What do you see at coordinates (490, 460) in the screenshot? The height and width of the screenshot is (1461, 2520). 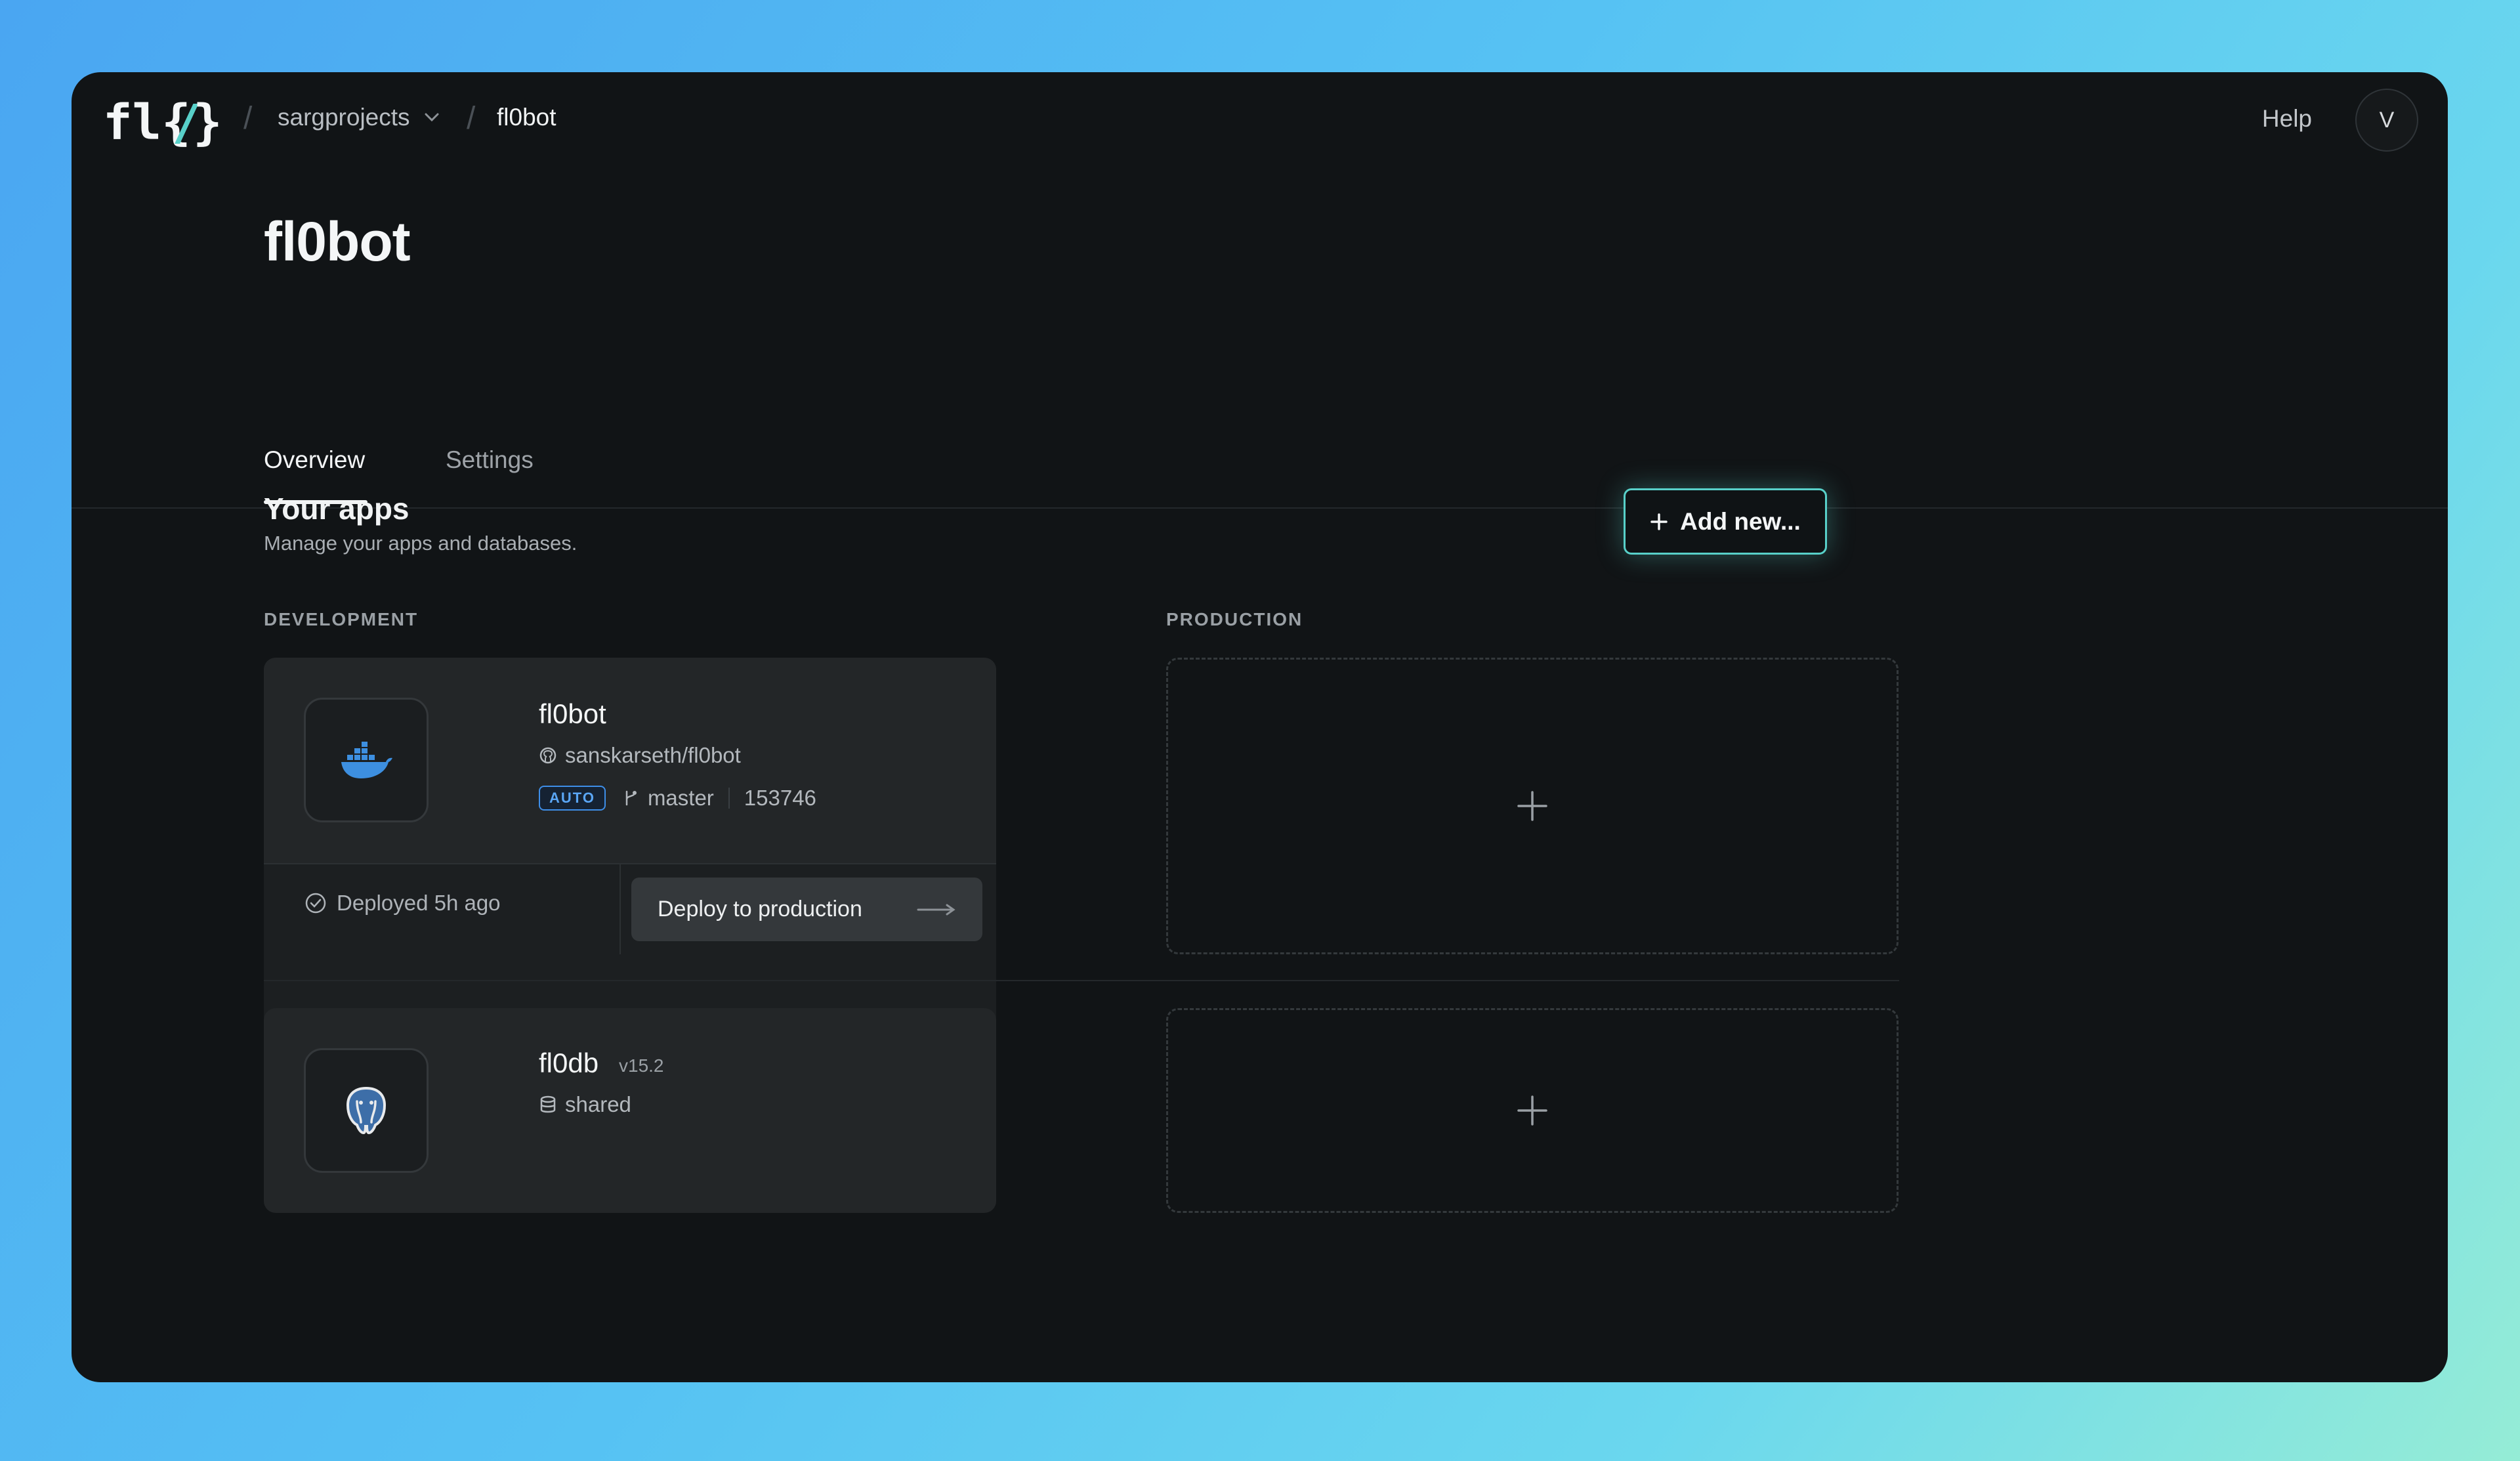 I see `tab-settings: Settings` at bounding box center [490, 460].